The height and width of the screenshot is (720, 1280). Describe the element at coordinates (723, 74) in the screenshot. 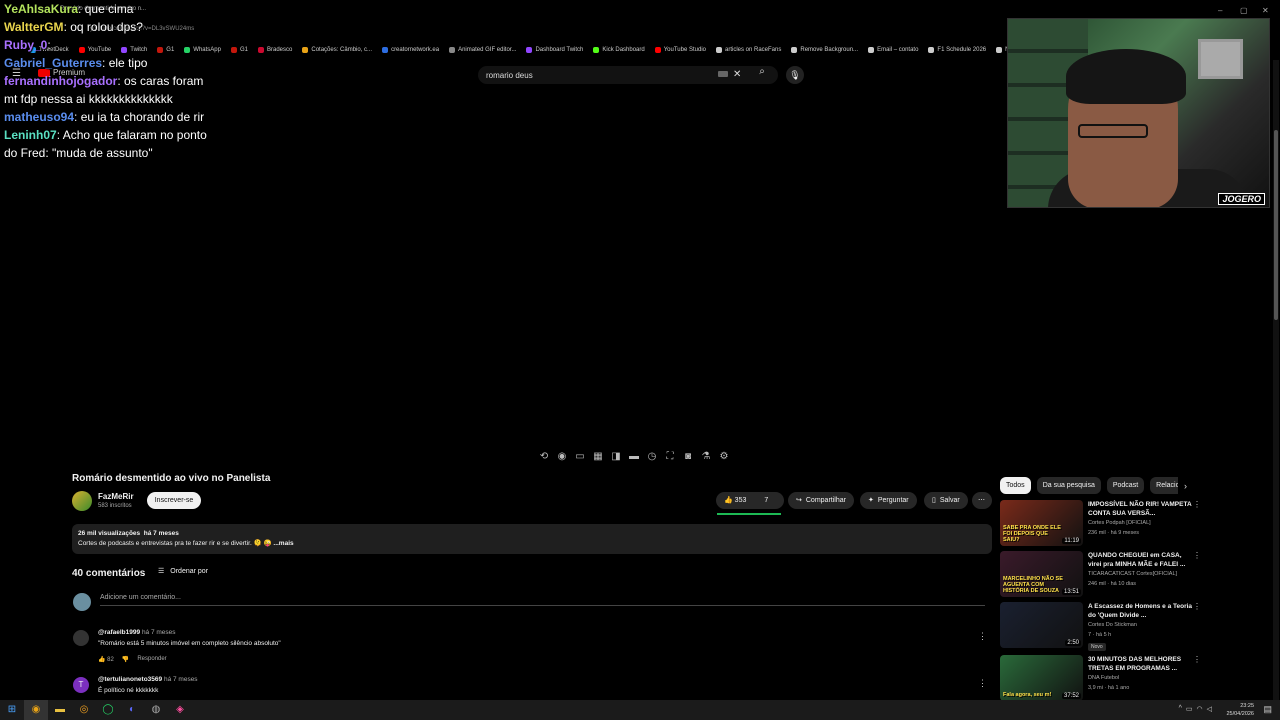

I see `keyboard-icon` at that location.